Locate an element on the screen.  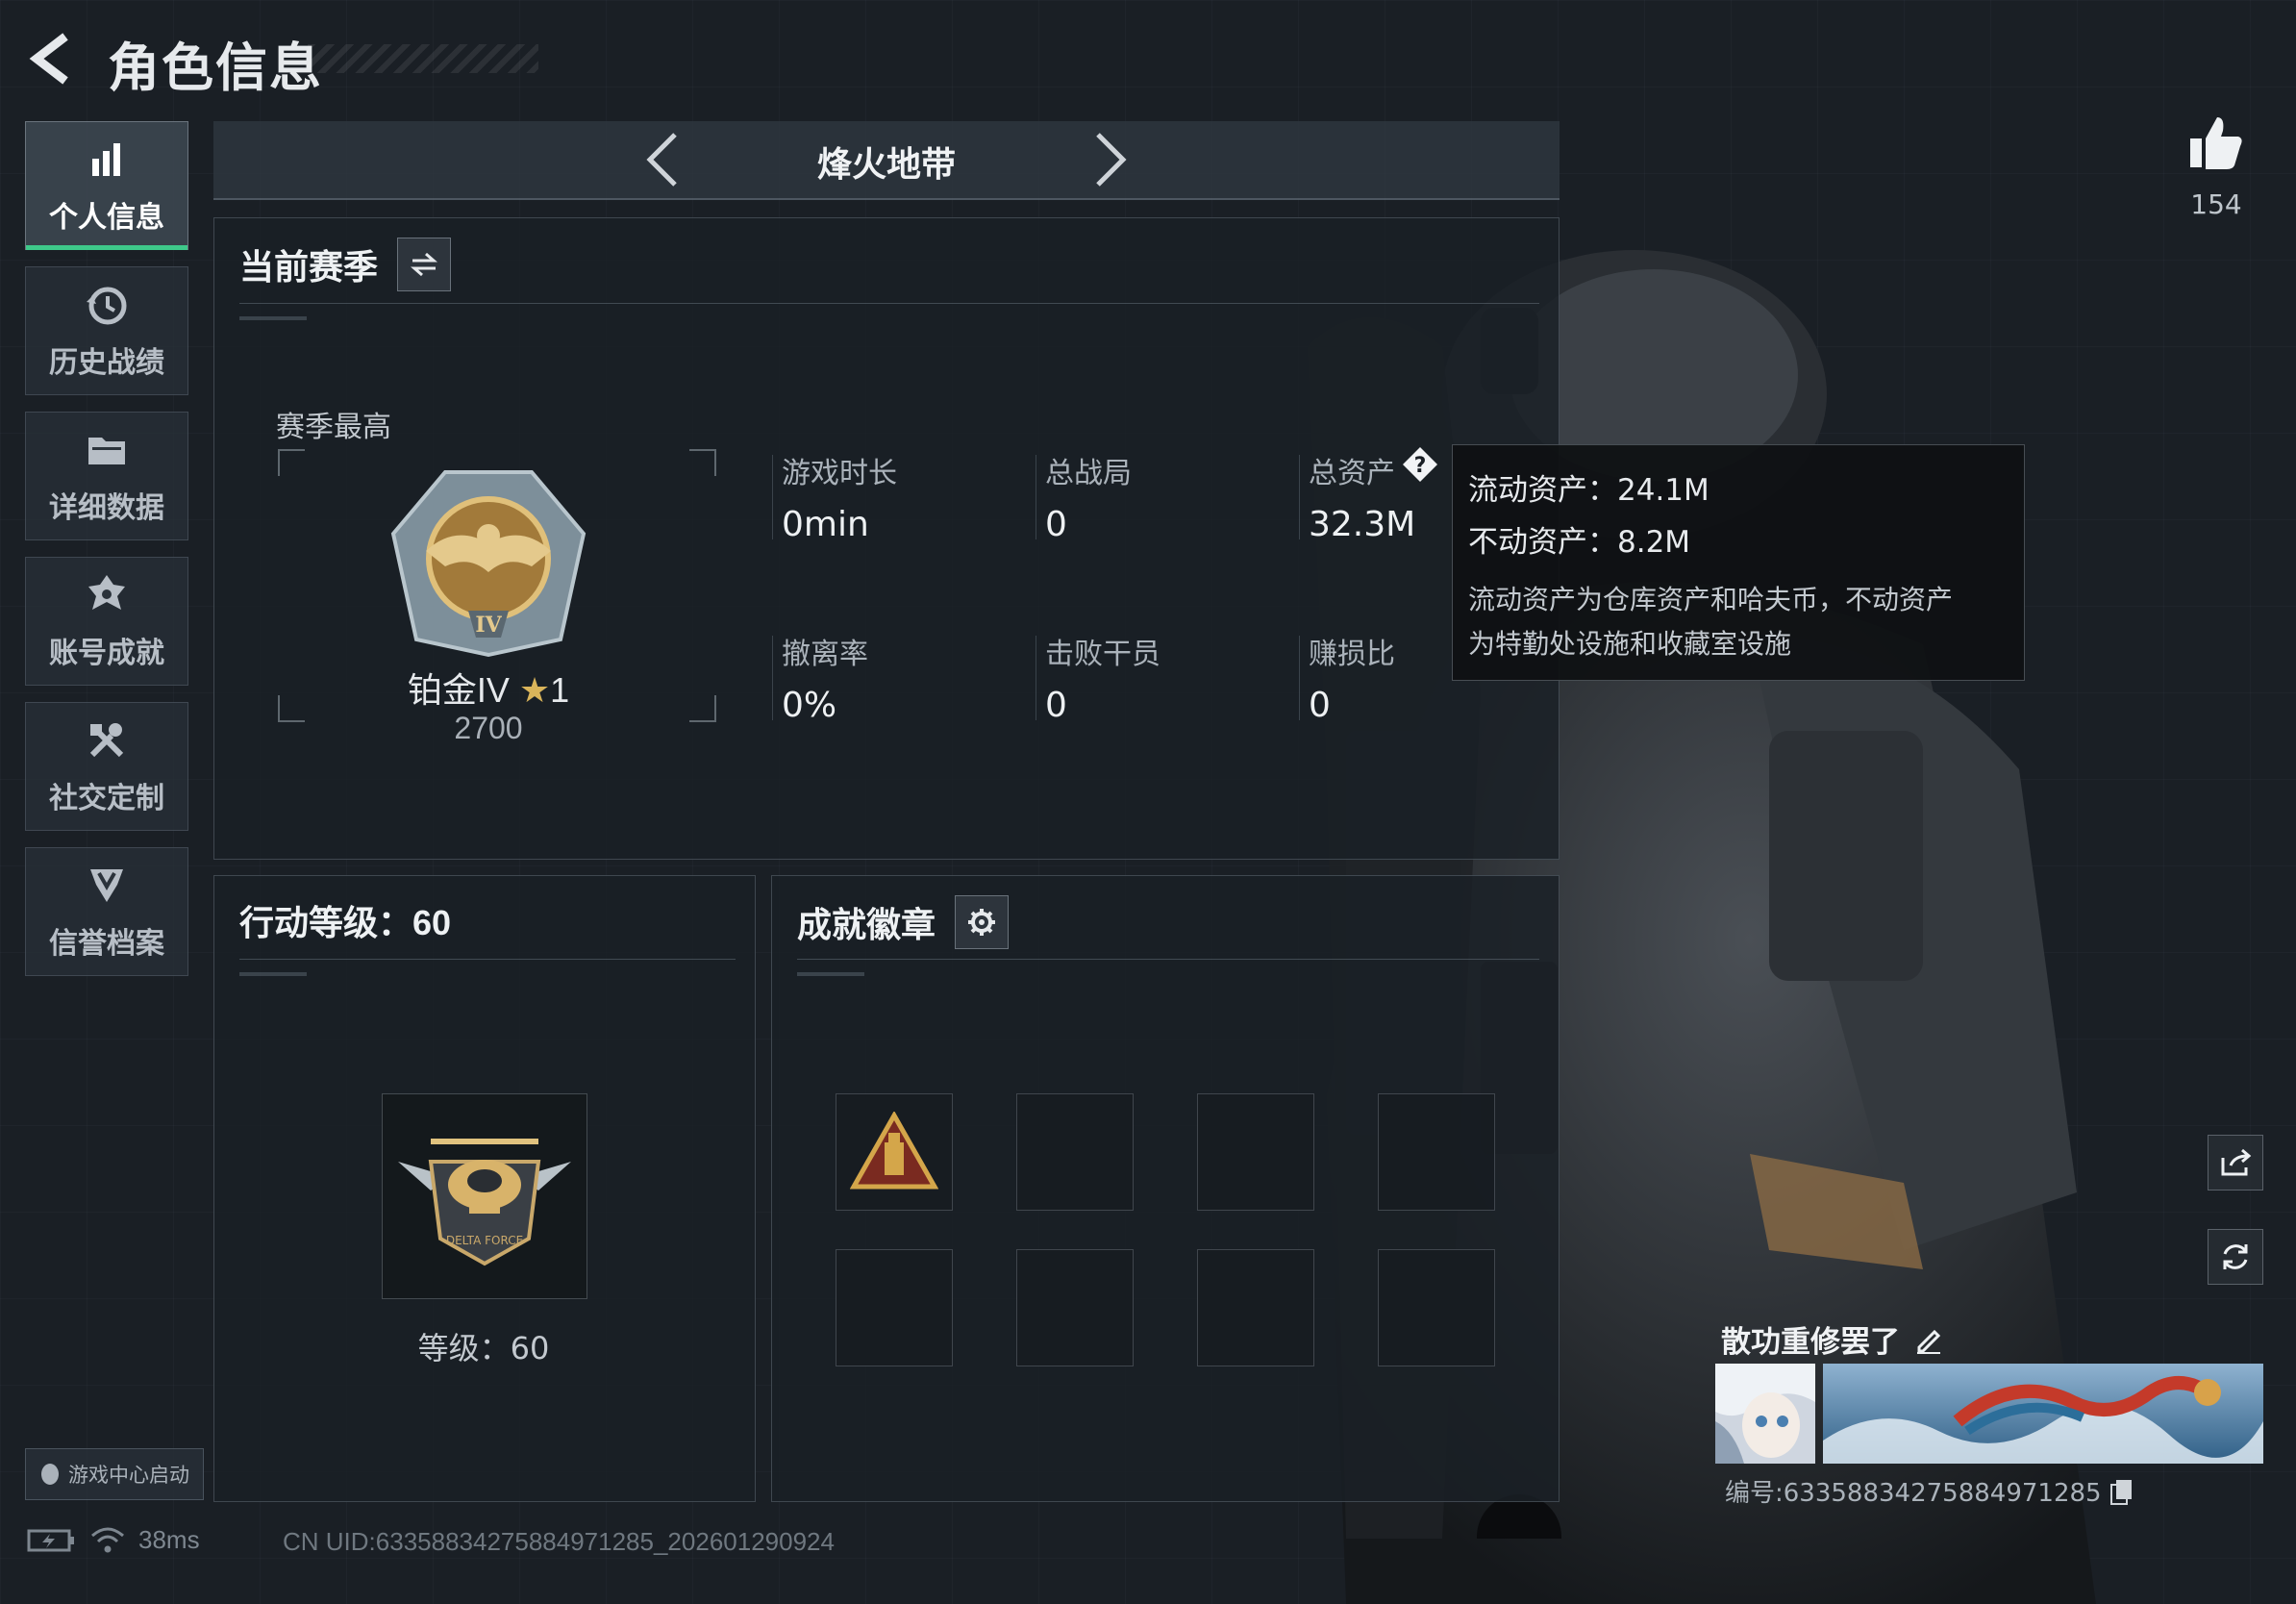
helicopter-emblem-icon: DELTA FORCE is located at coordinates (484, 1202).